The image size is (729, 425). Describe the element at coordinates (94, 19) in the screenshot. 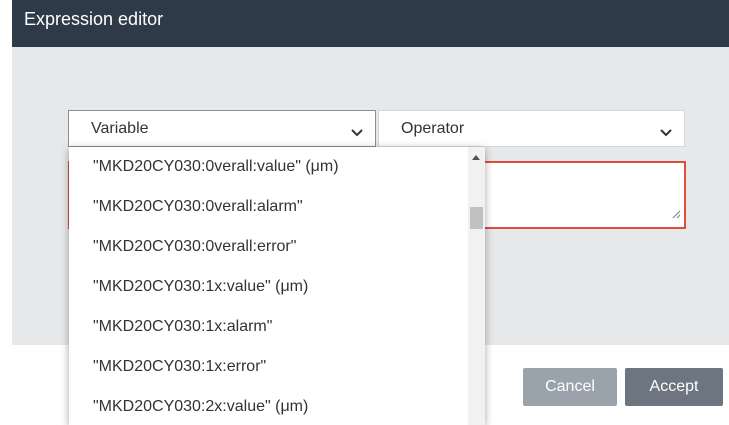

I see `window-title: Expression editor` at that location.